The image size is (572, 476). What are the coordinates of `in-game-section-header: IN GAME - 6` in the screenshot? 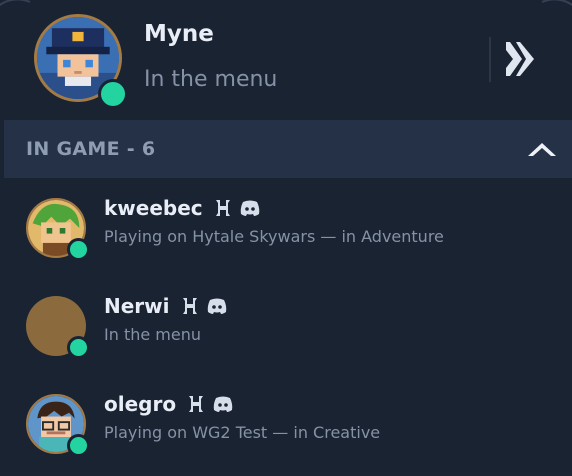 It's located at (288, 149).